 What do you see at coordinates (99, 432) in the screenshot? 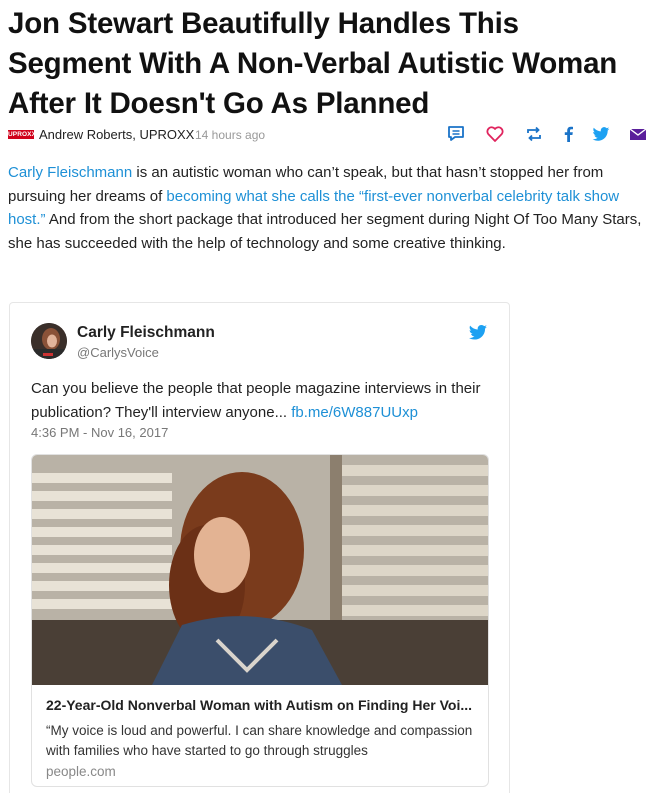
I see `tweet-date: 4:36 PM - Nov 16, 2017` at bounding box center [99, 432].